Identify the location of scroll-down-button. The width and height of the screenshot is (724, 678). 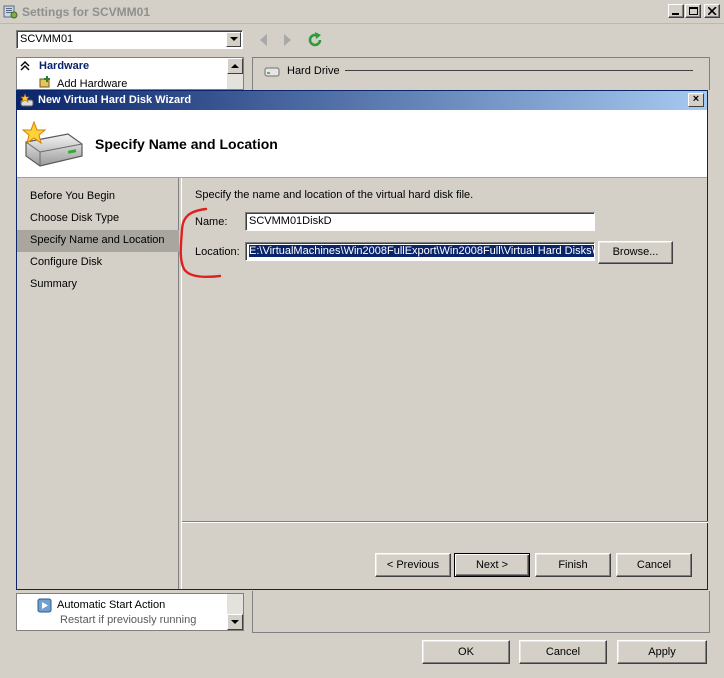
(235, 622).